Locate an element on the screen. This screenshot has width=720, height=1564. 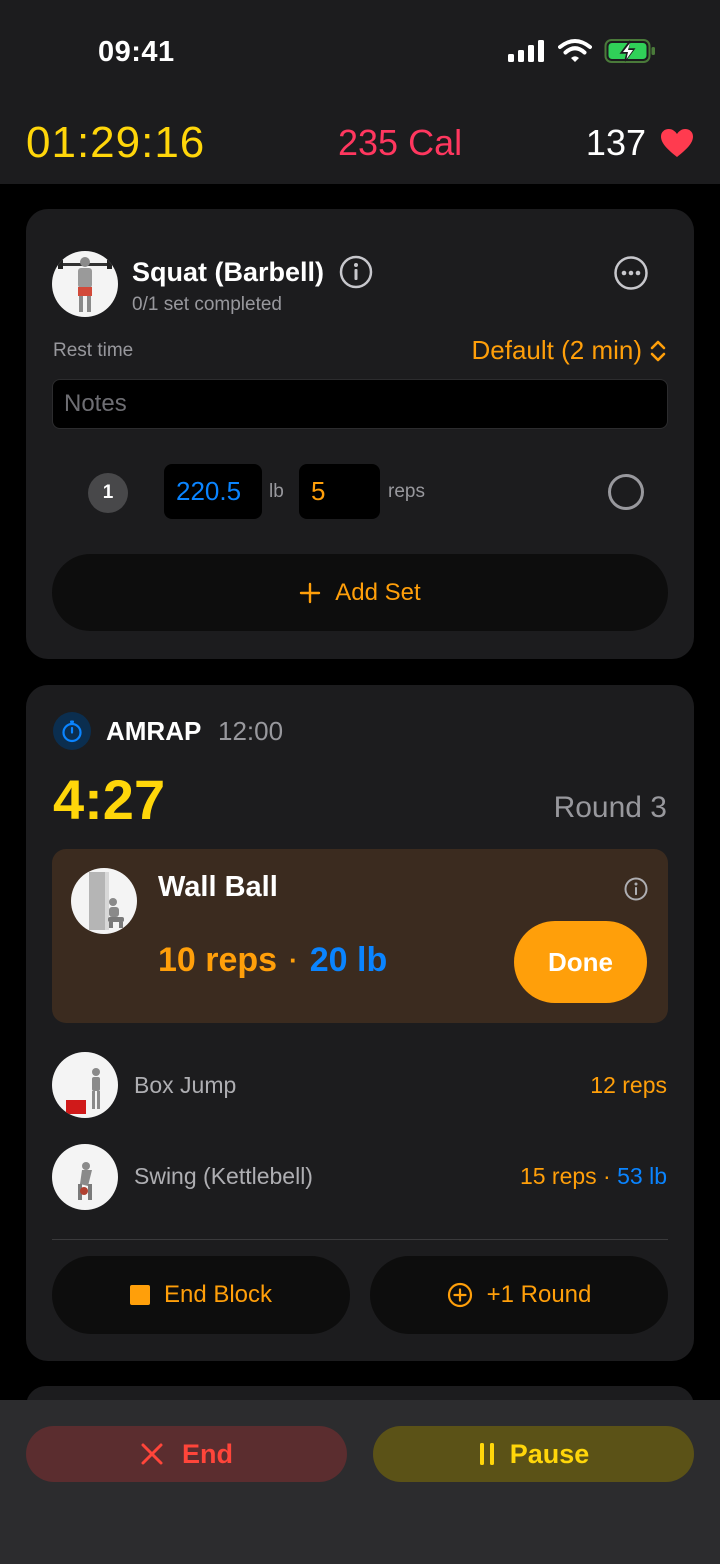
exercise-row-weight: 53 lb is located at coordinates (642, 1176).